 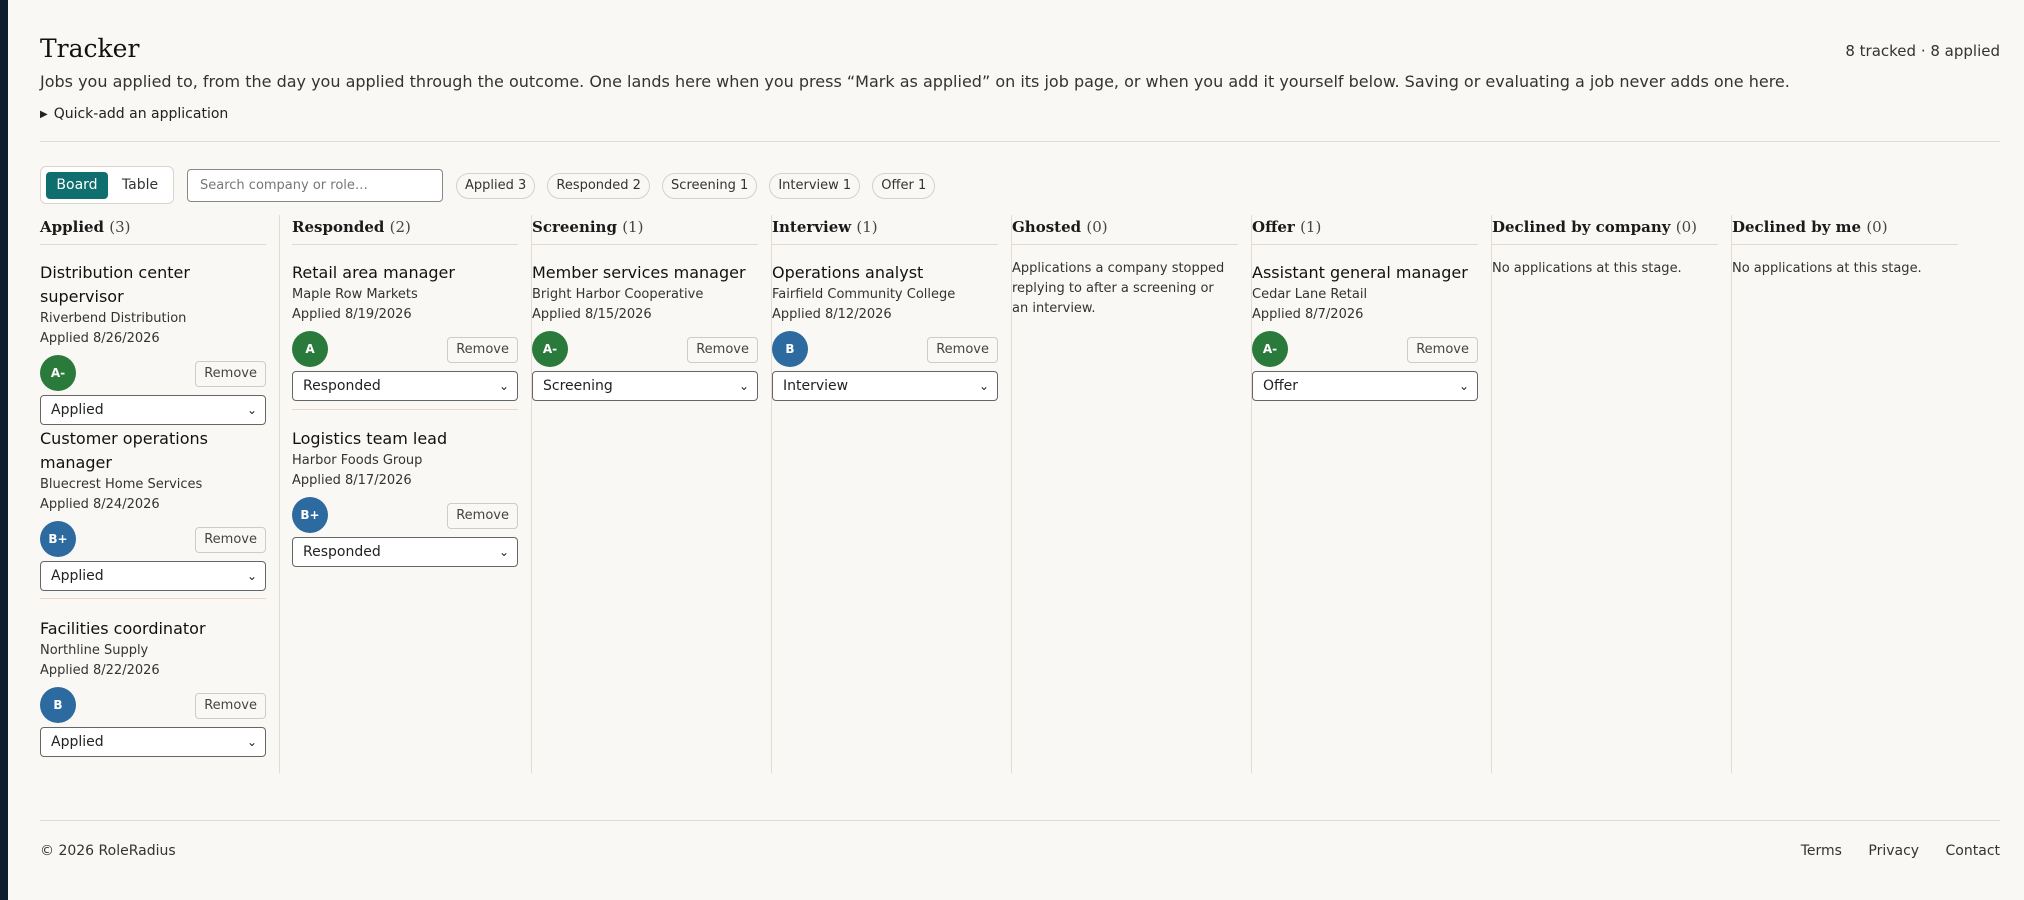 I want to click on board-view-button: Board, so click(x=77, y=185).